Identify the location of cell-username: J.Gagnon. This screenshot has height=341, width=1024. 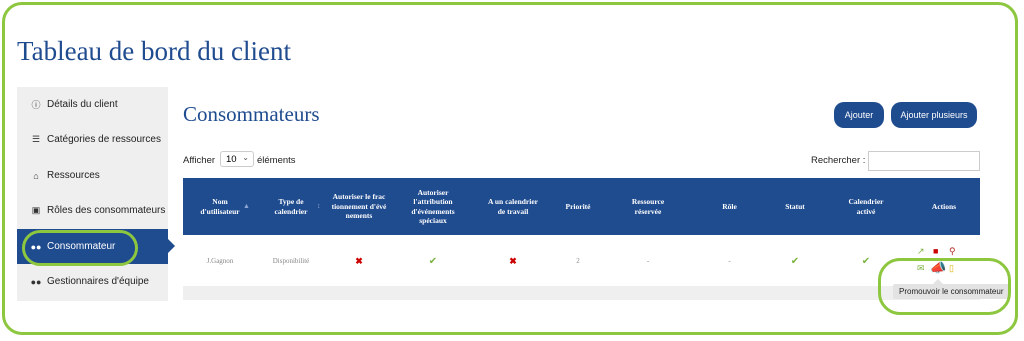
(220, 261).